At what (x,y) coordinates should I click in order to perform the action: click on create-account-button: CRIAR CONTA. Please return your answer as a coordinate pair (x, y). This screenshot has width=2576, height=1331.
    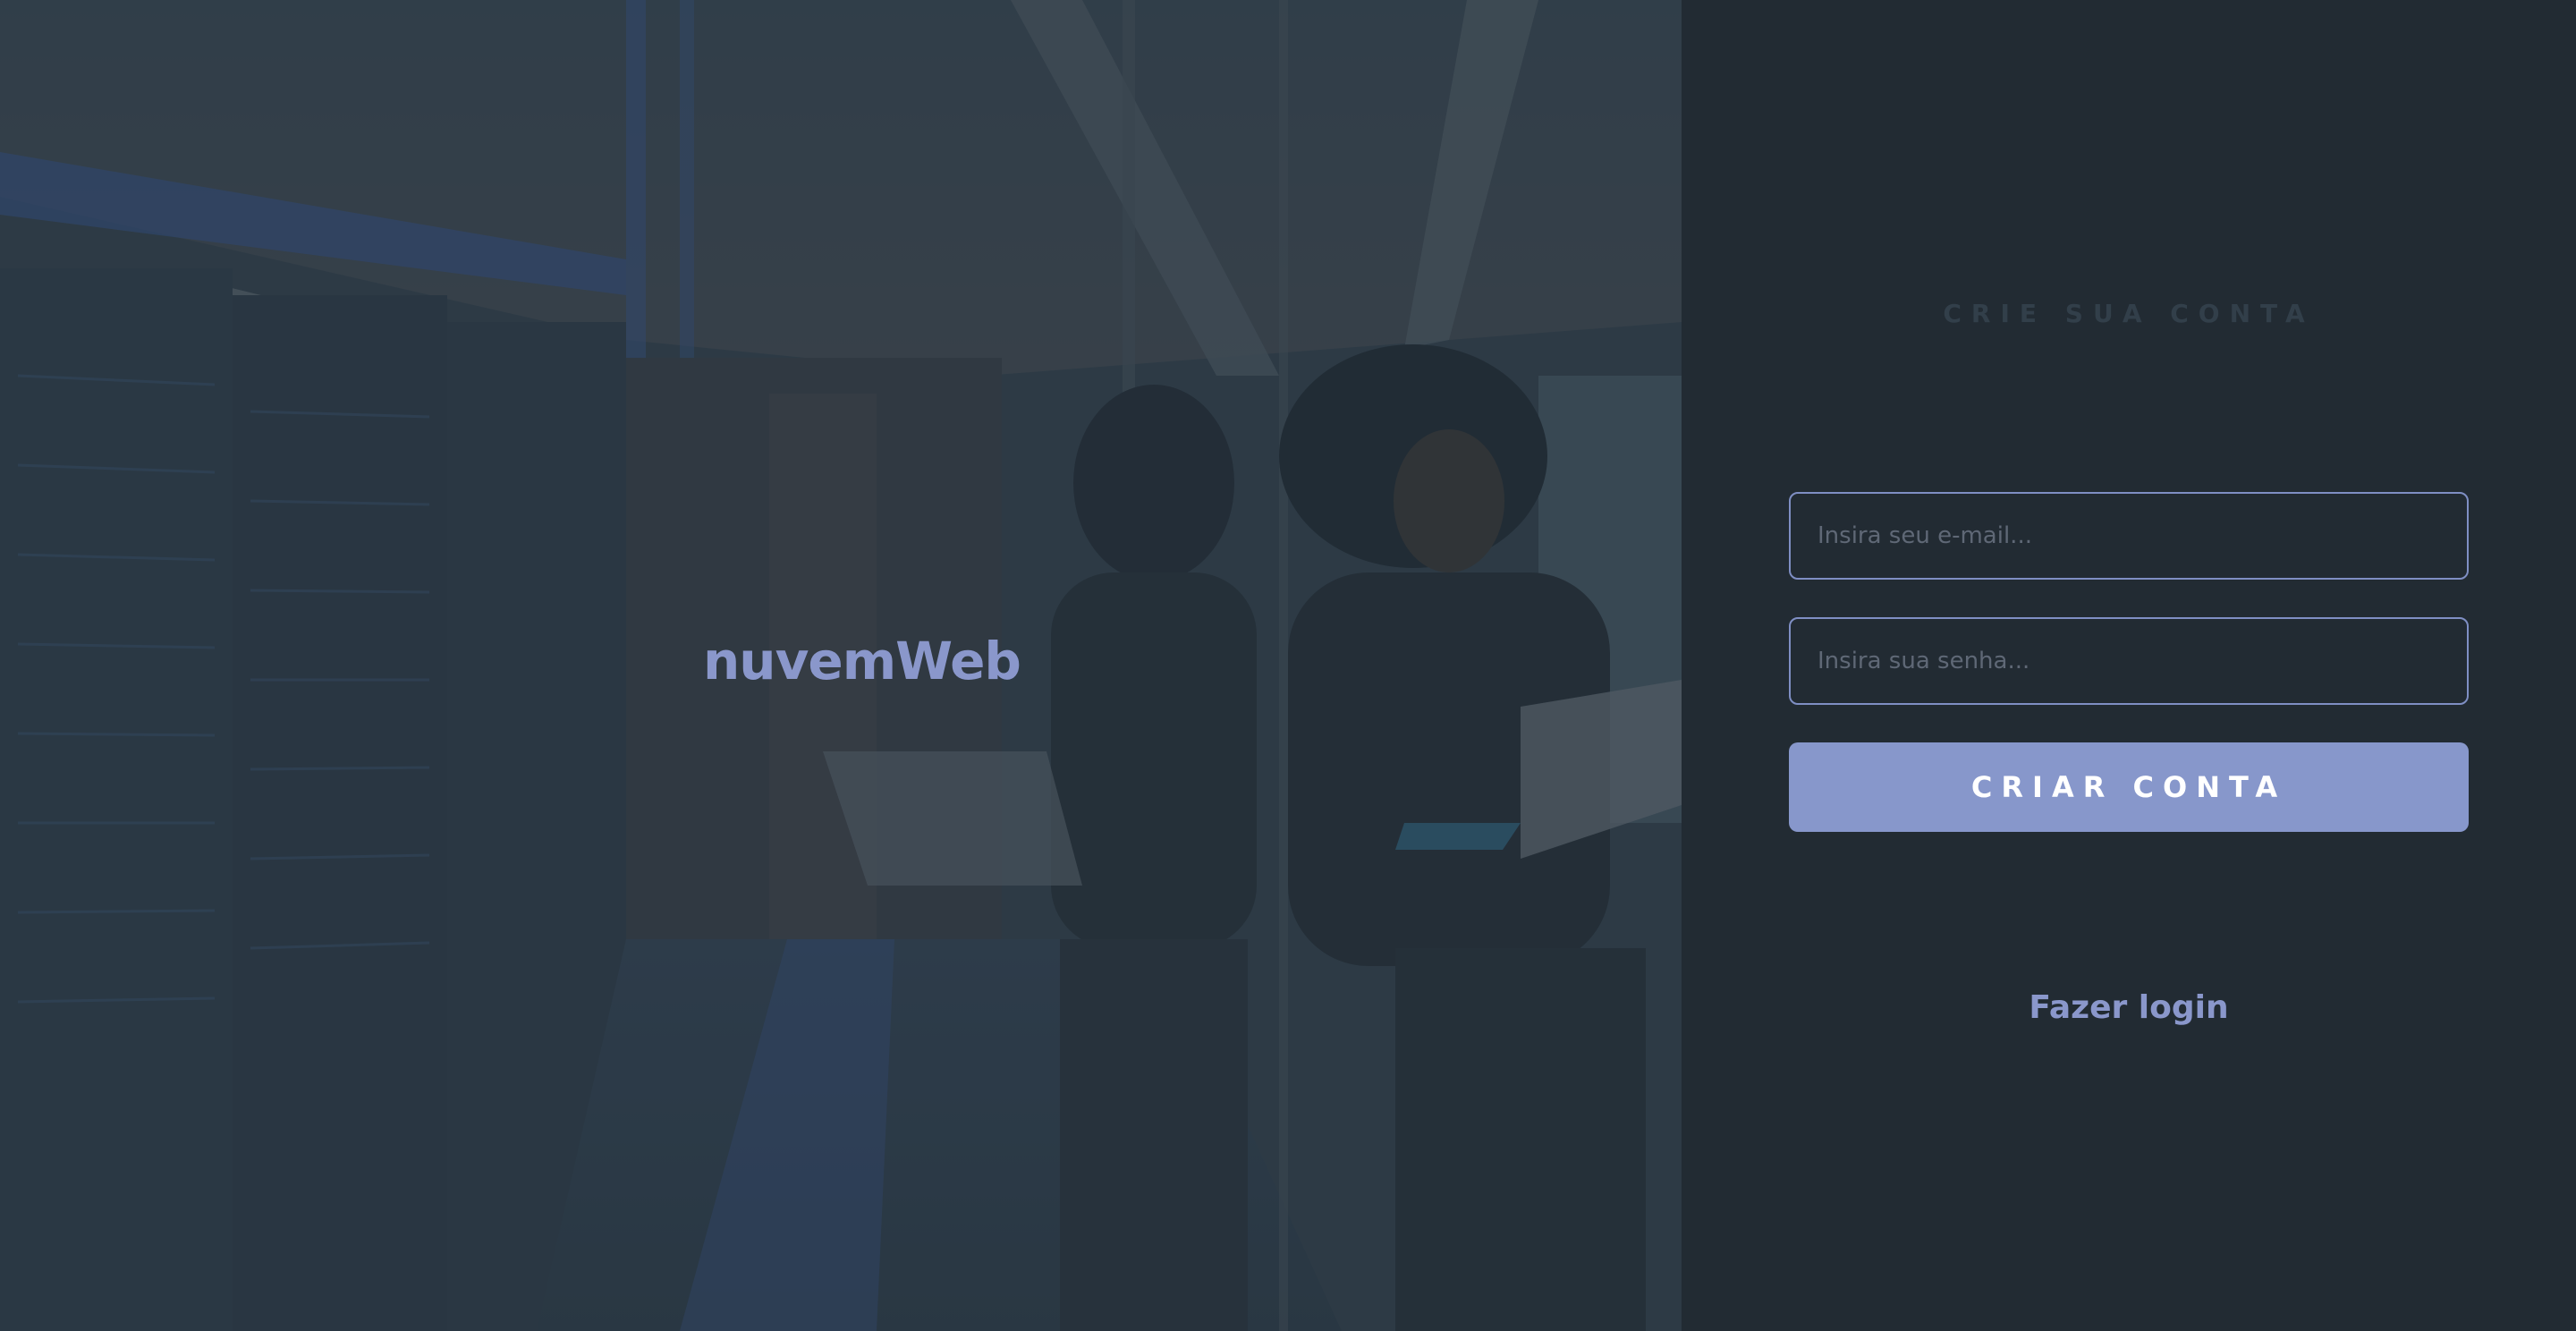
    Looking at the image, I should click on (2129, 787).